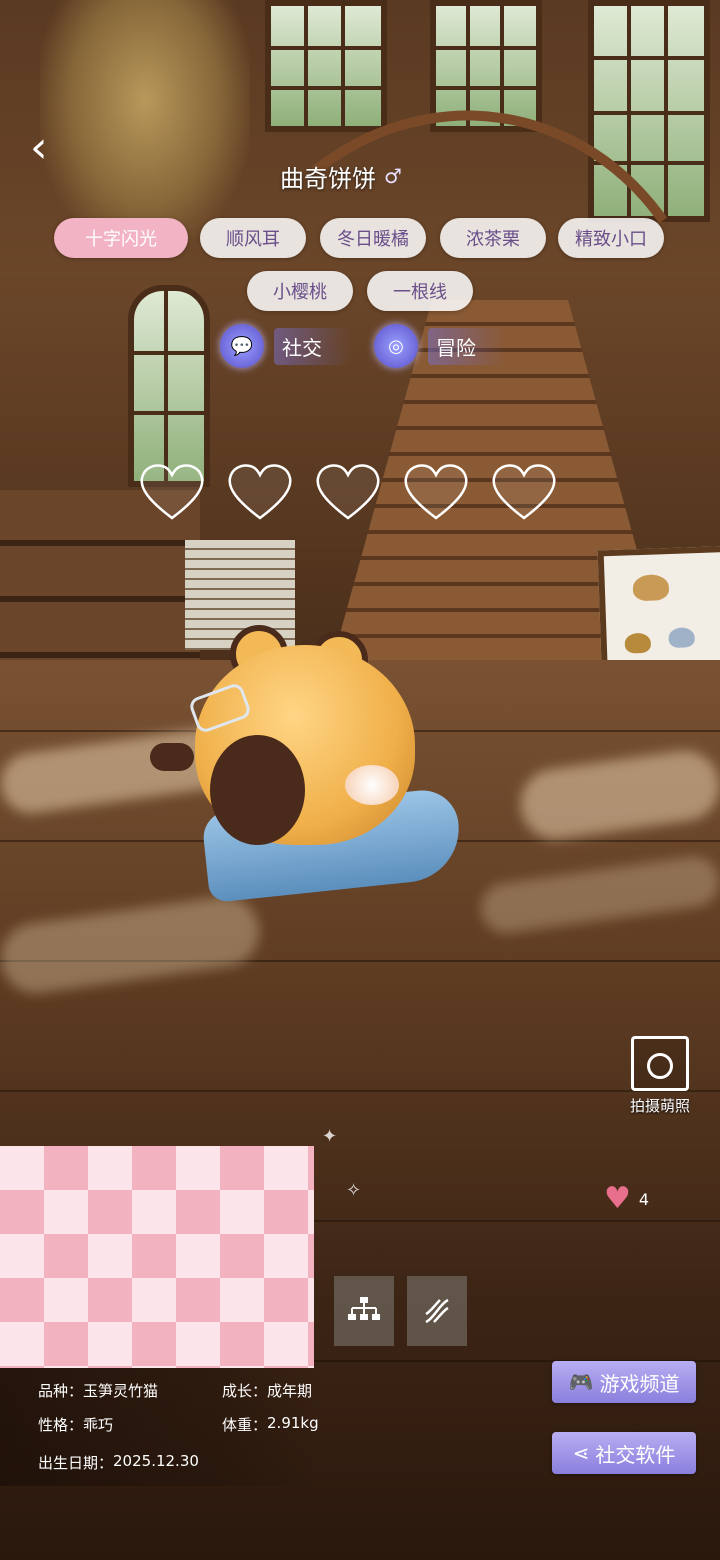 This screenshot has height=1560, width=720. Describe the element at coordinates (611, 238) in the screenshot. I see `trait-tag: 精致小口` at that location.